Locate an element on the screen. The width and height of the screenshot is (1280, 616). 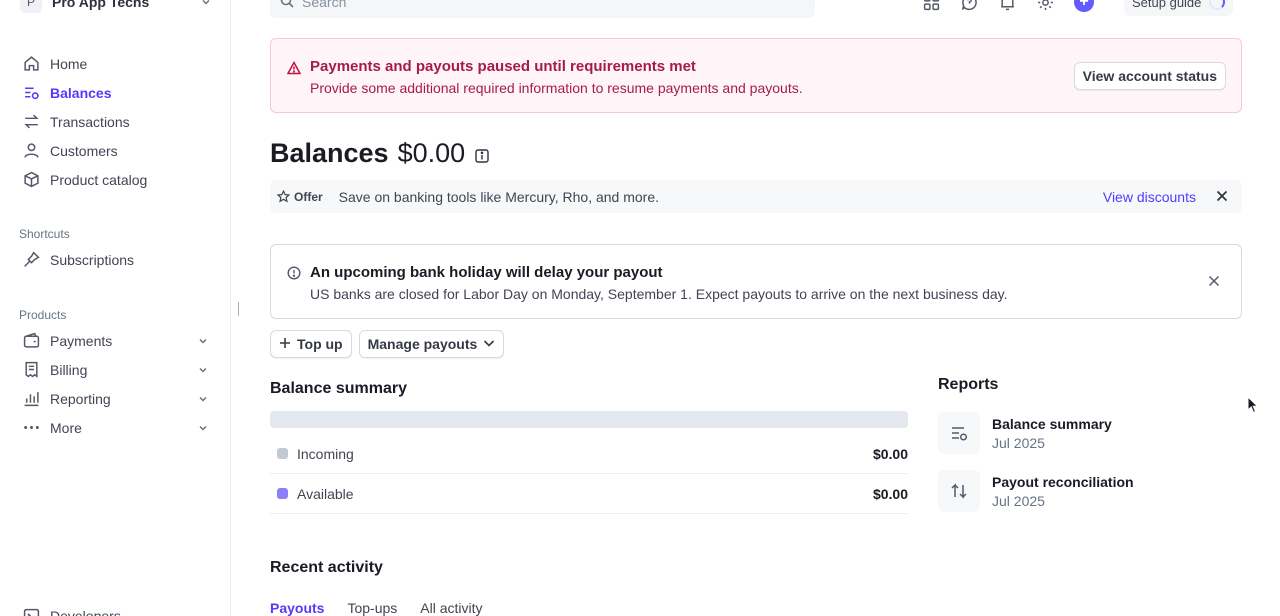
info-icon is located at coordinates (481, 156).